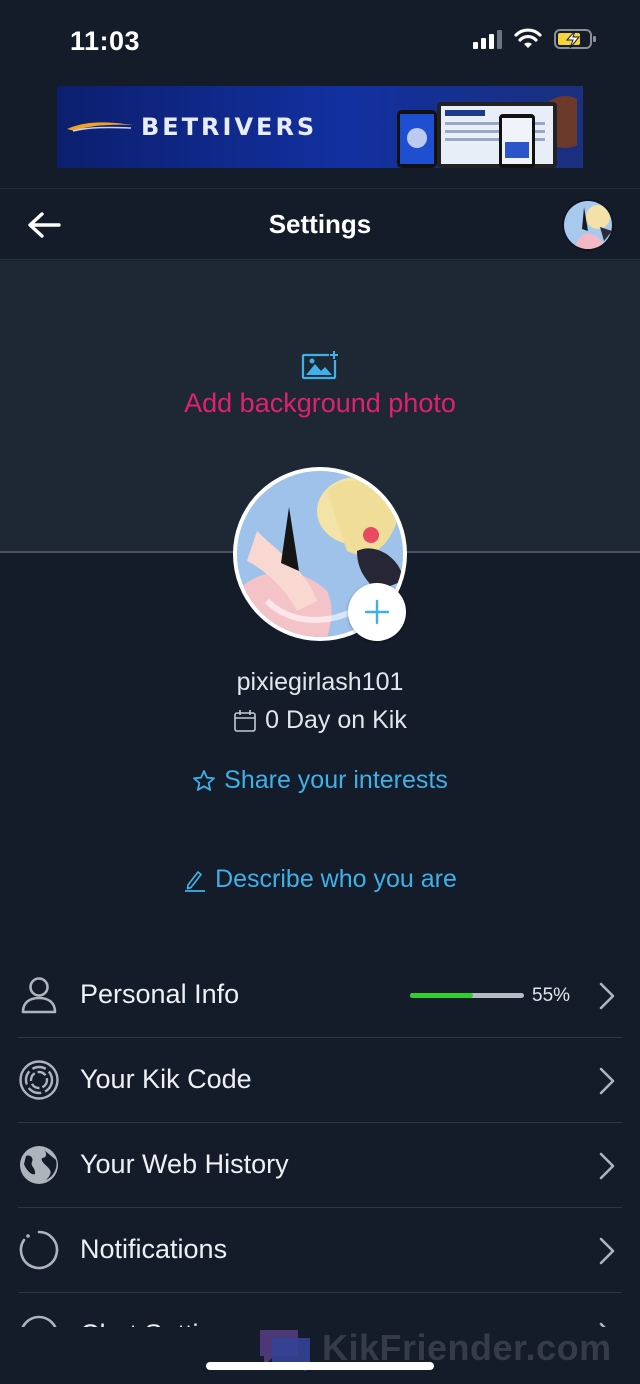 This screenshot has width=640, height=1384. I want to click on chat-settings-icon, so click(39, 1321).